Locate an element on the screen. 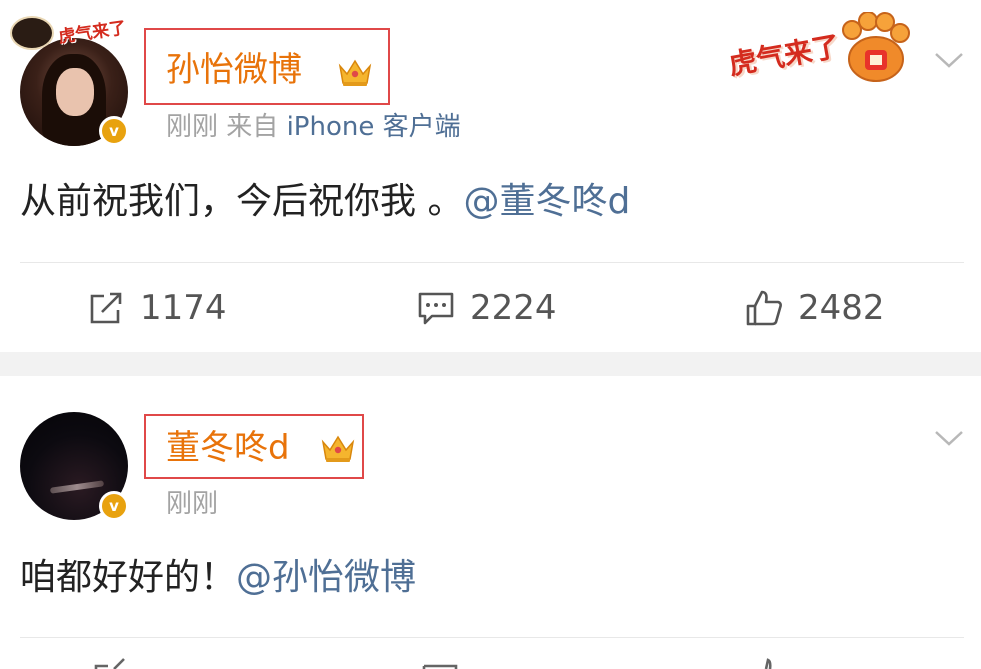  like-button: 2482 is located at coordinates (814, 308).